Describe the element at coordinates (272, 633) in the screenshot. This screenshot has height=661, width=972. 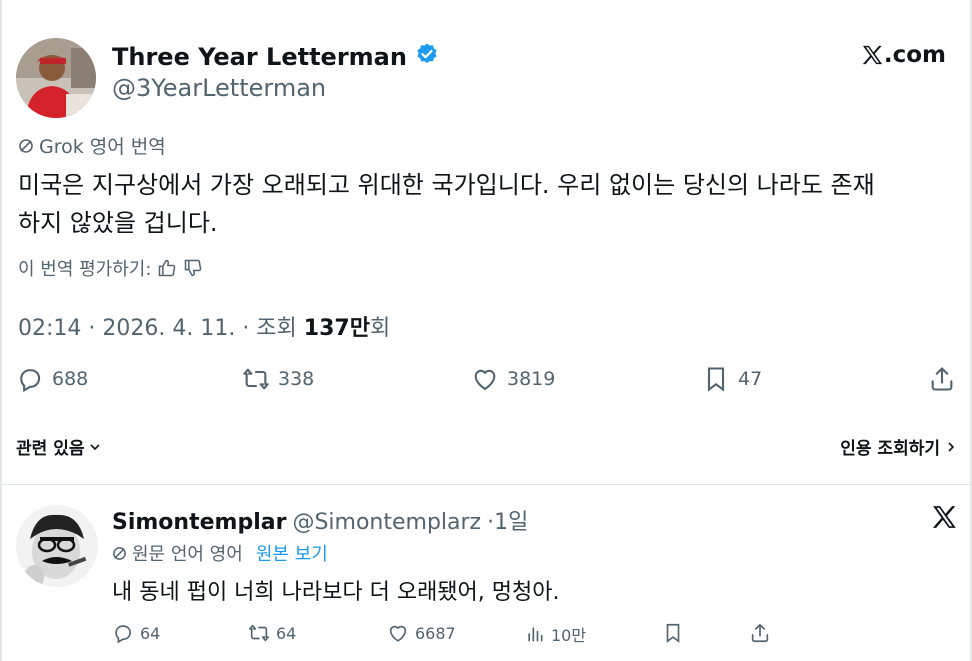
I see `reply-repost-button: 64` at that location.